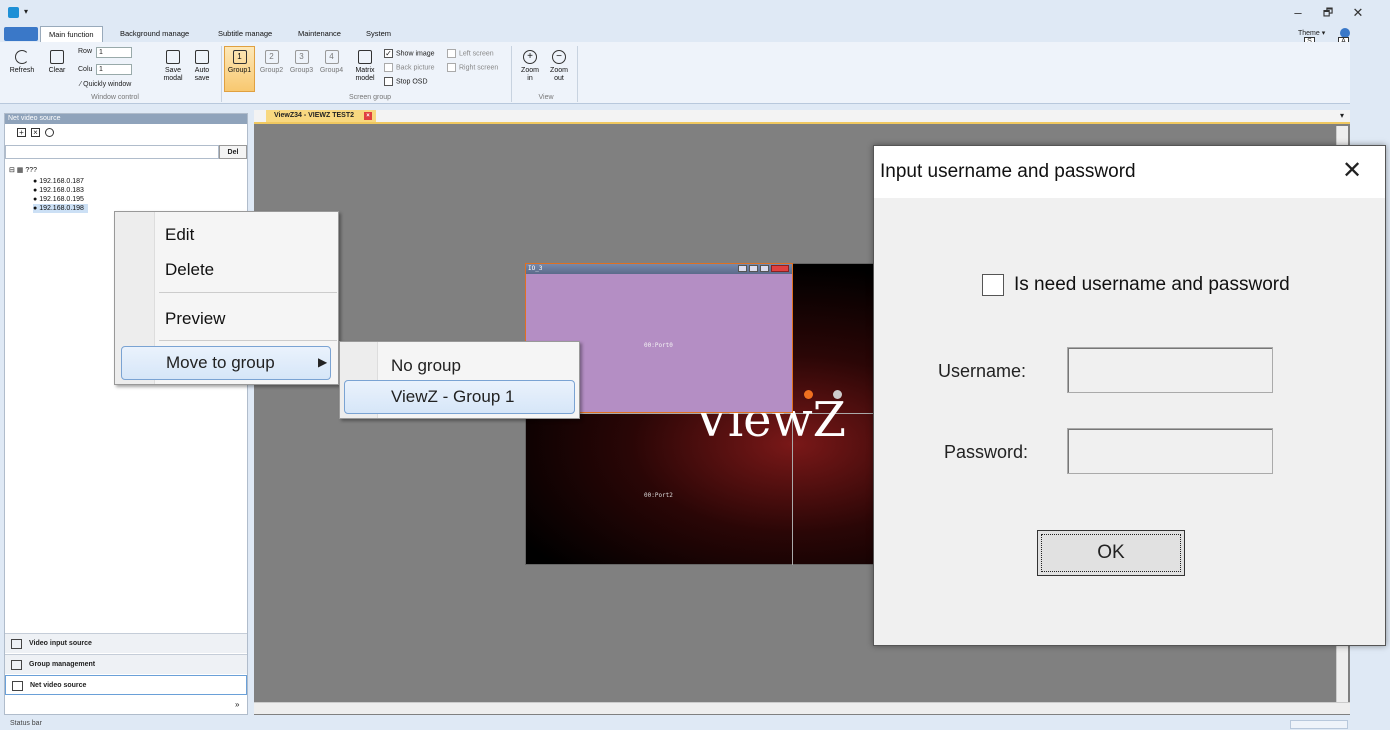 Image resolution: width=1390 pixels, height=730 pixels. What do you see at coordinates (301, 70) in the screenshot?
I see `group3-label: Group3` at bounding box center [301, 70].